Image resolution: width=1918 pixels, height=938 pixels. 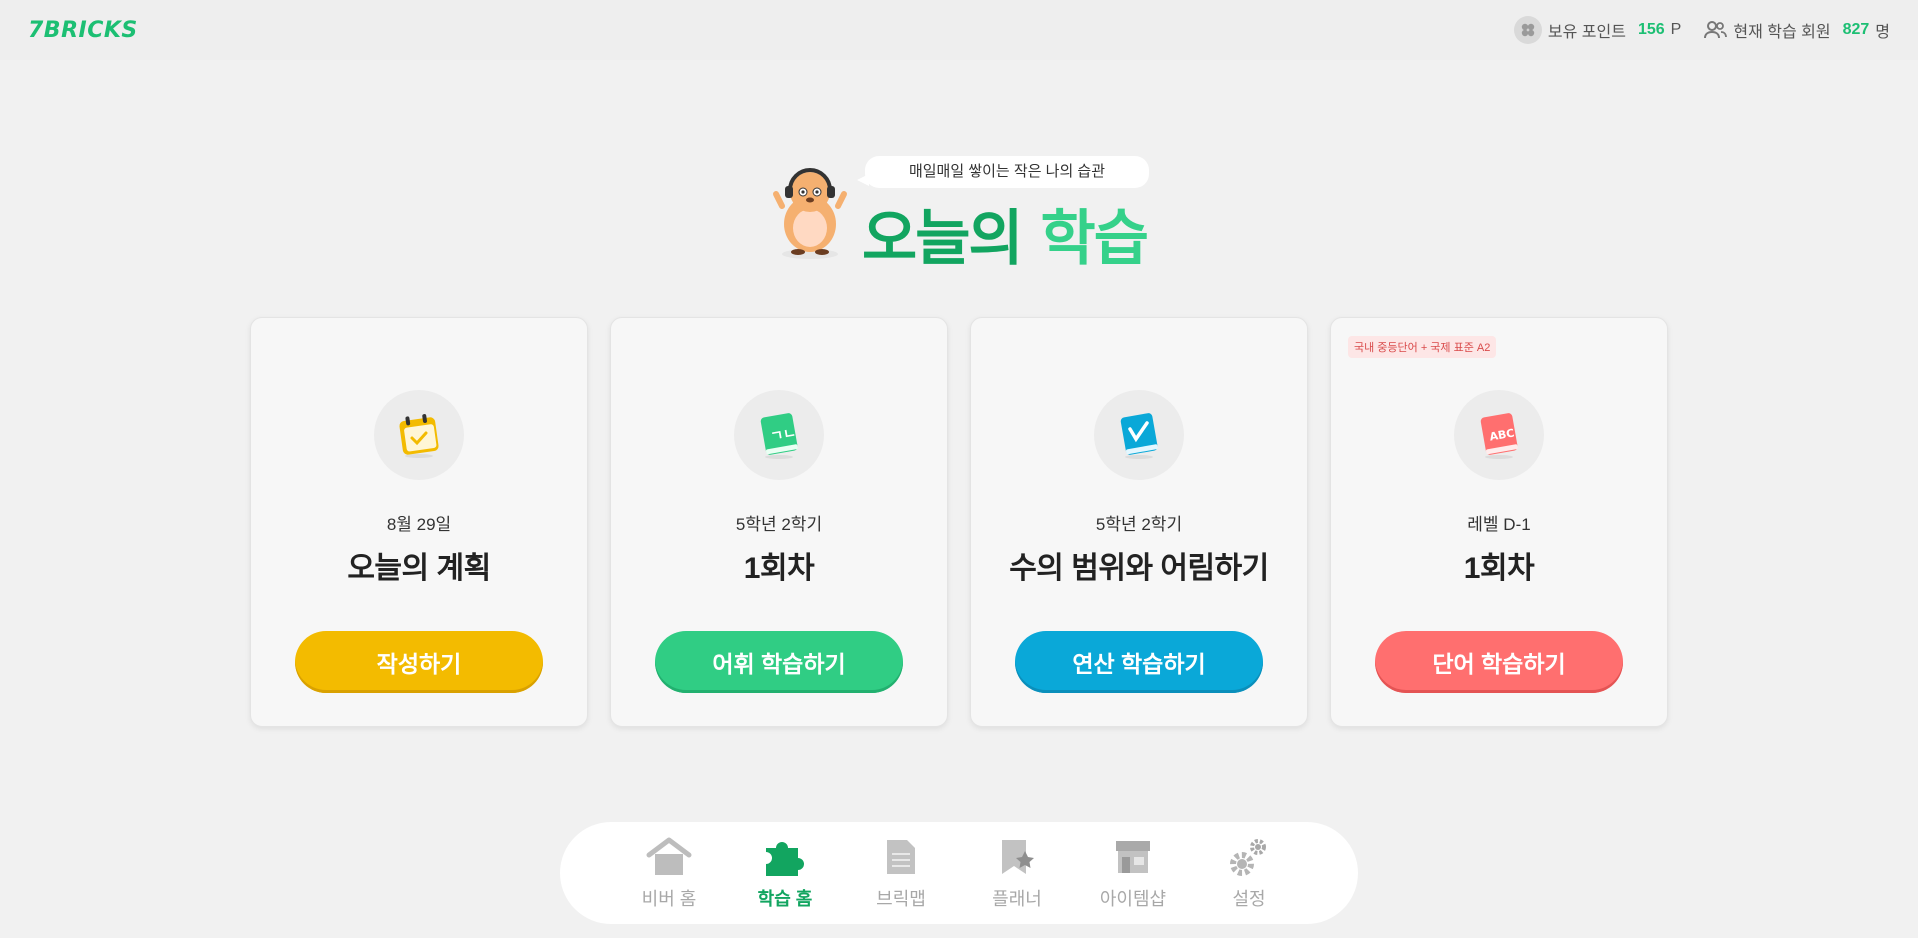 I want to click on members-label: 현재 학습 회원, so click(x=1782, y=32).